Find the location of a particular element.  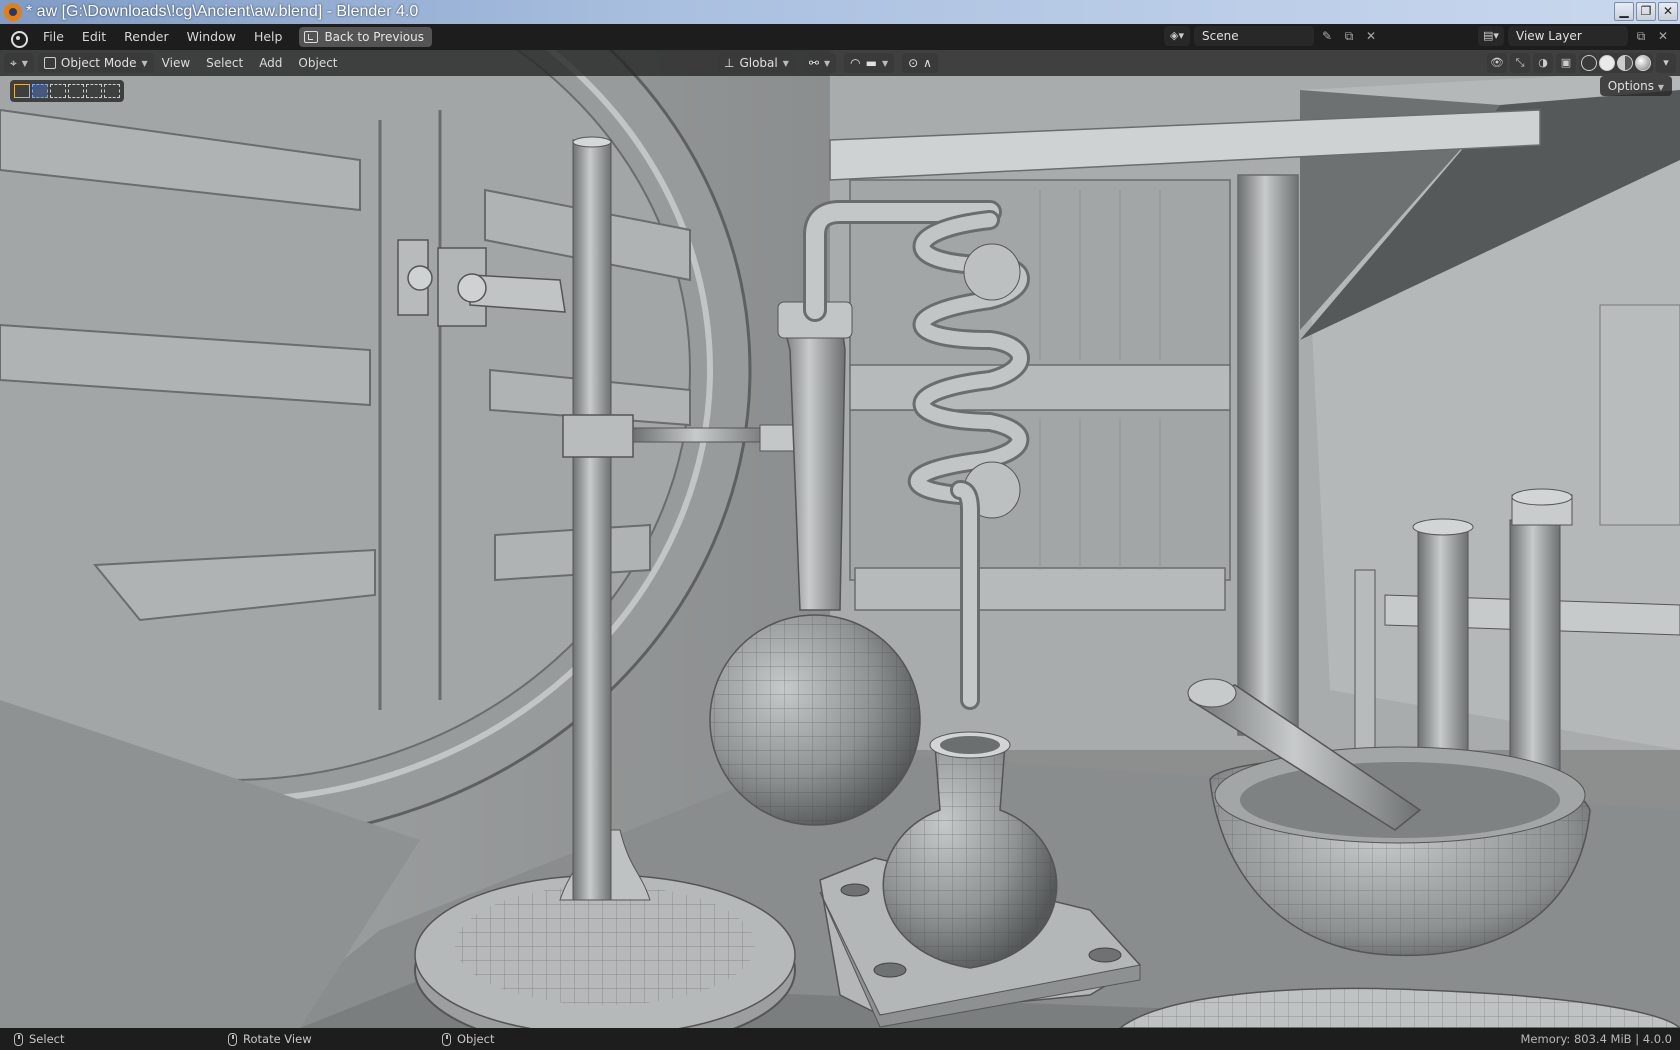

orientation-selector: ⊥ Global ▼ is located at coordinates (756, 63).